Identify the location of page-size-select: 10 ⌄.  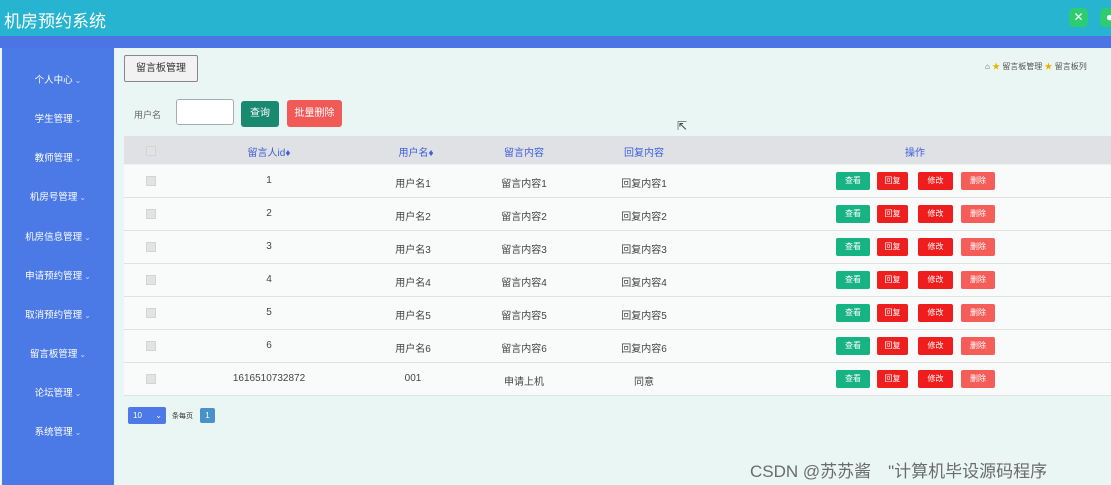
(147, 415).